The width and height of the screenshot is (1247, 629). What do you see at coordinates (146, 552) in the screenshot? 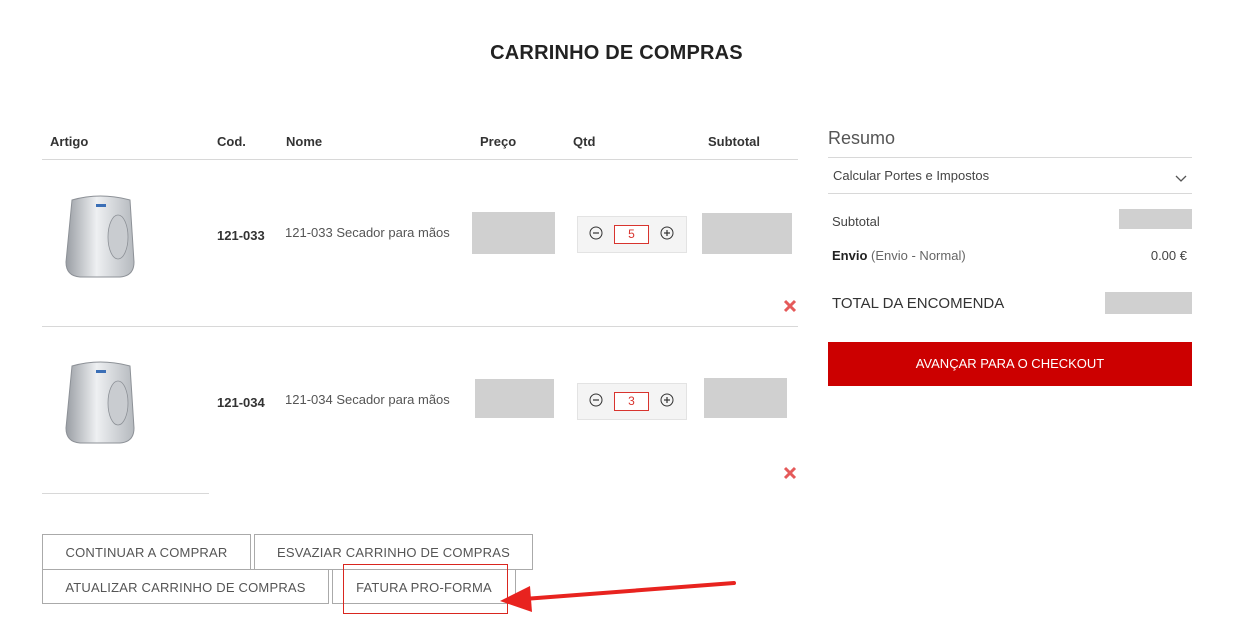
I see `continue-shopping-button: CONTINUAR A COMPRAR` at bounding box center [146, 552].